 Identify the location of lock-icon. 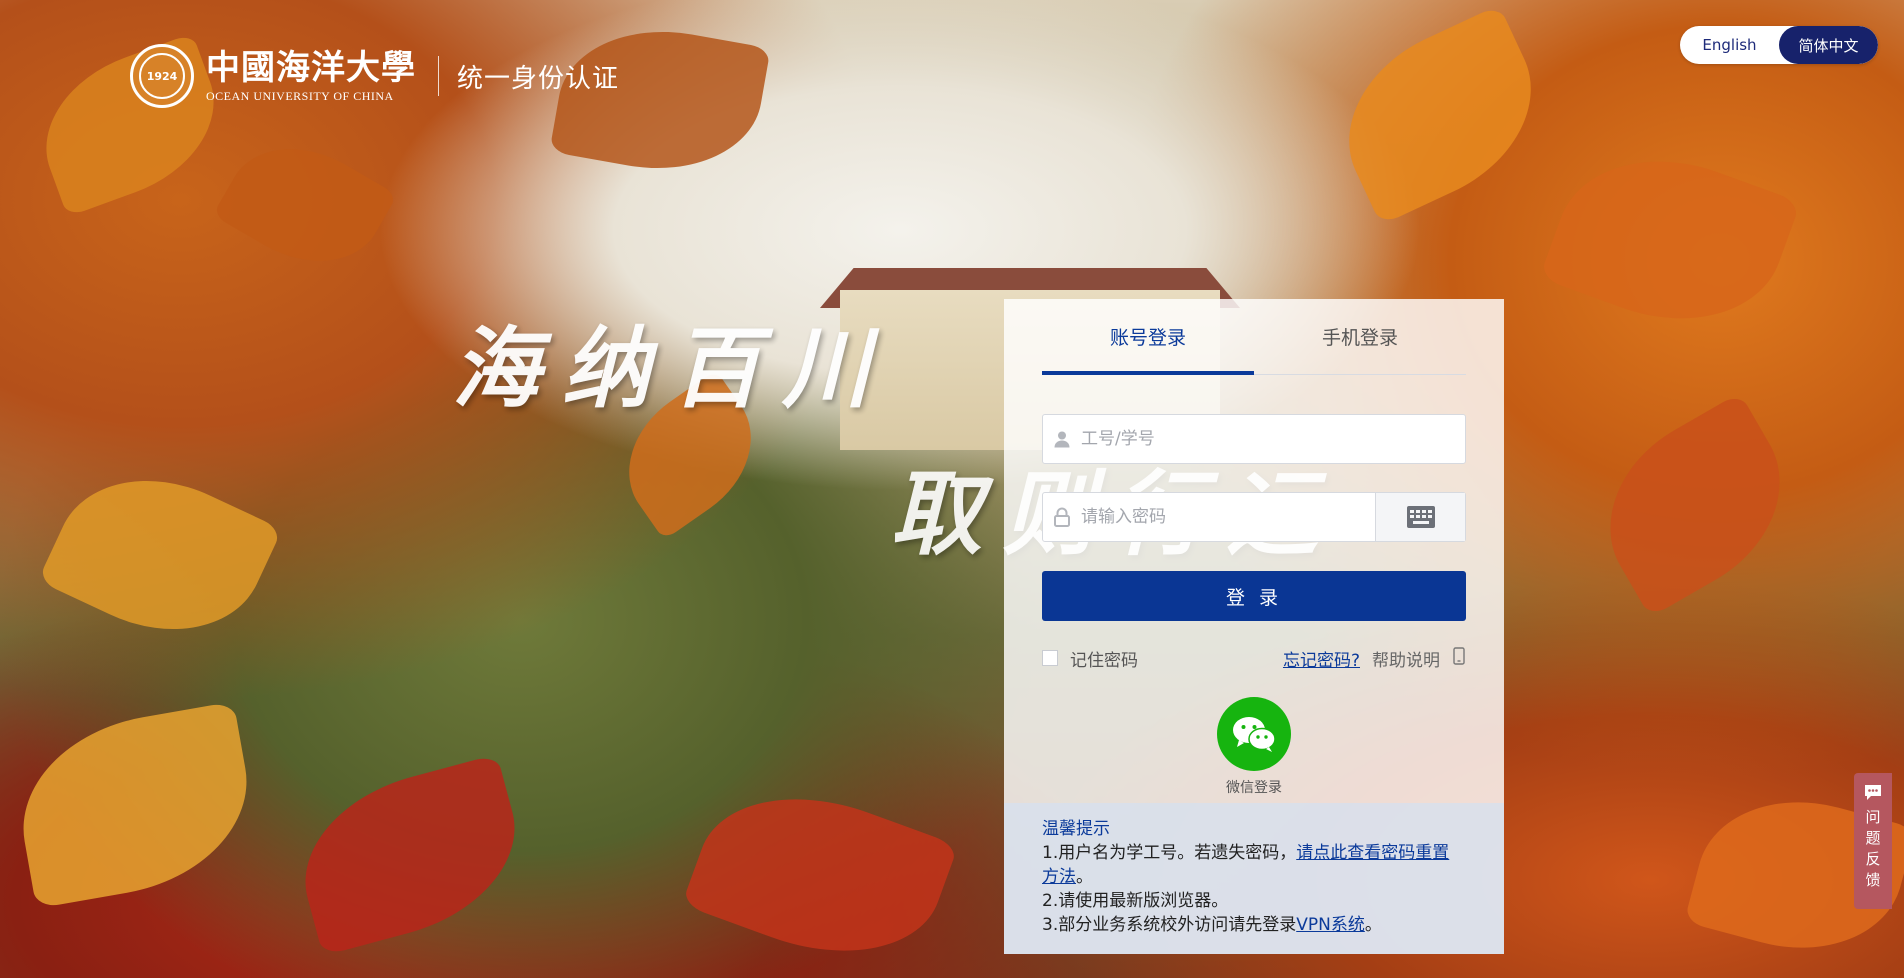
(1062, 517).